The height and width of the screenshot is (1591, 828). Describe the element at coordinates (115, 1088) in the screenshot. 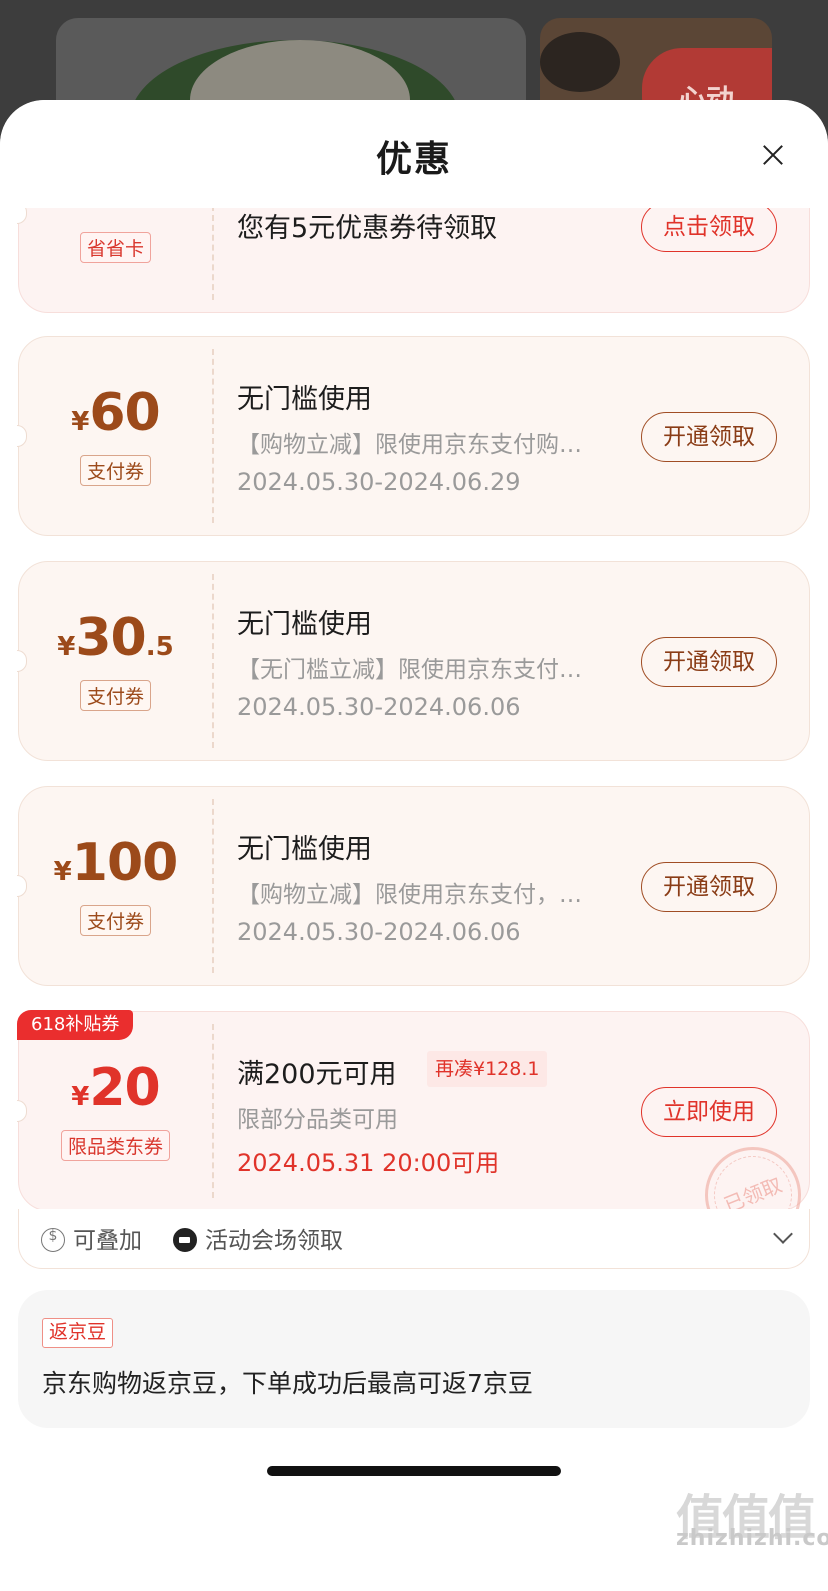

I see `coupon-amount: ¥20` at that location.